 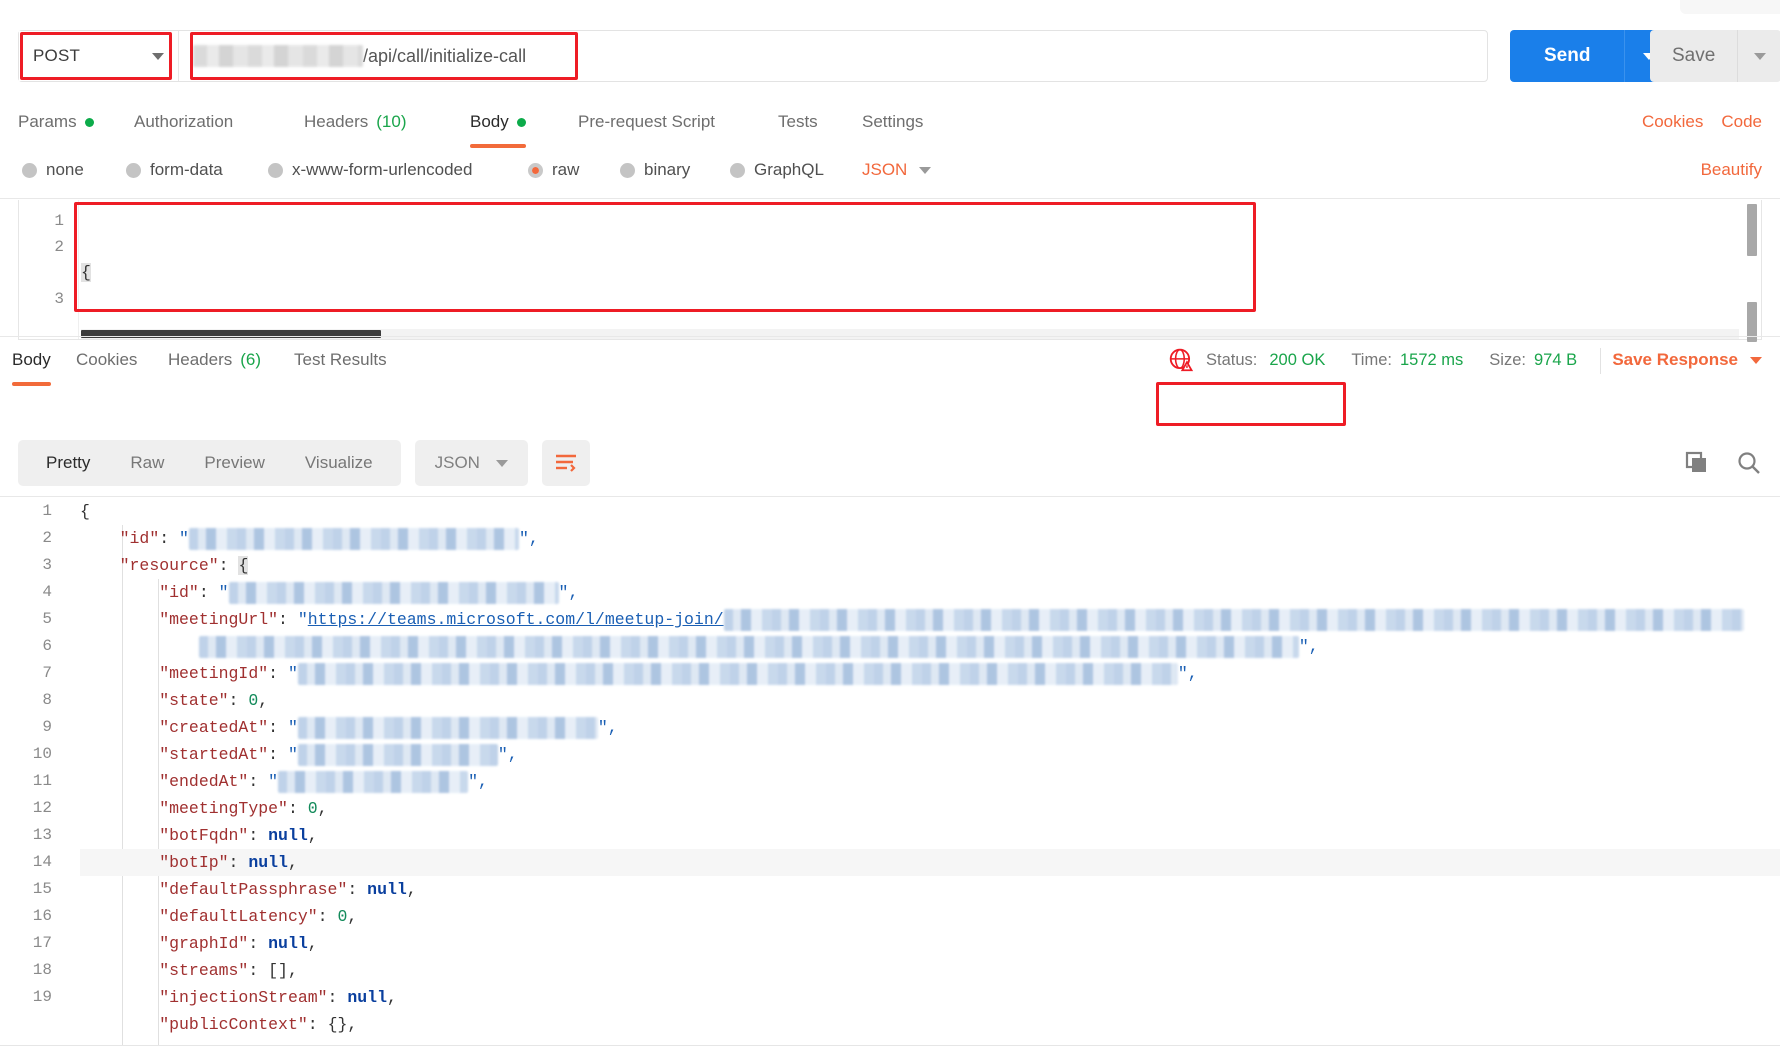 What do you see at coordinates (498, 124) in the screenshot?
I see `tab-body: Body` at bounding box center [498, 124].